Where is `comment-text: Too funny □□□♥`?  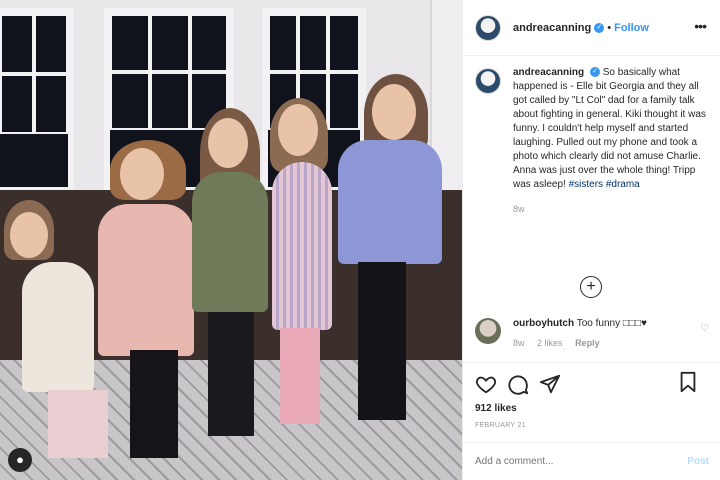
comment-text: Too funny □□□♥ is located at coordinates (611, 323).